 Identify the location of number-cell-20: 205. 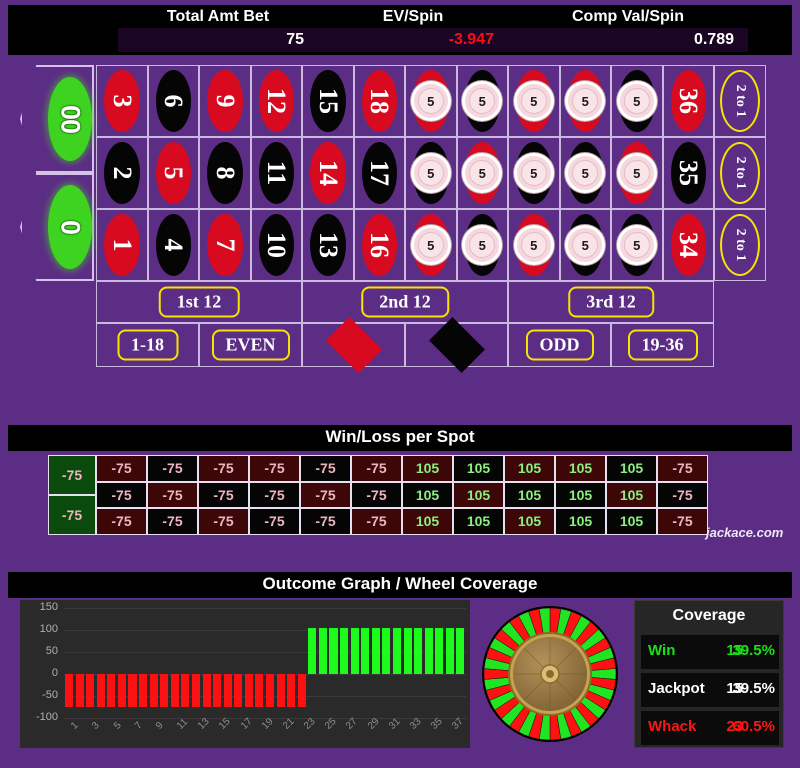
(431, 173).